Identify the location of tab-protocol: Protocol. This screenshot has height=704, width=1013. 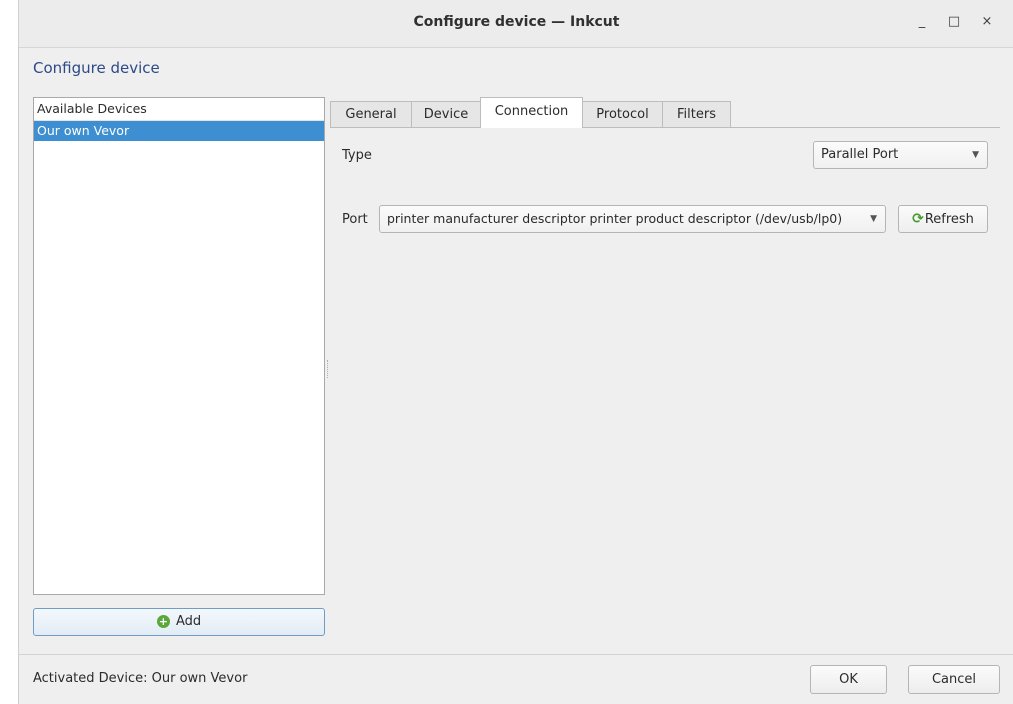
(622, 114).